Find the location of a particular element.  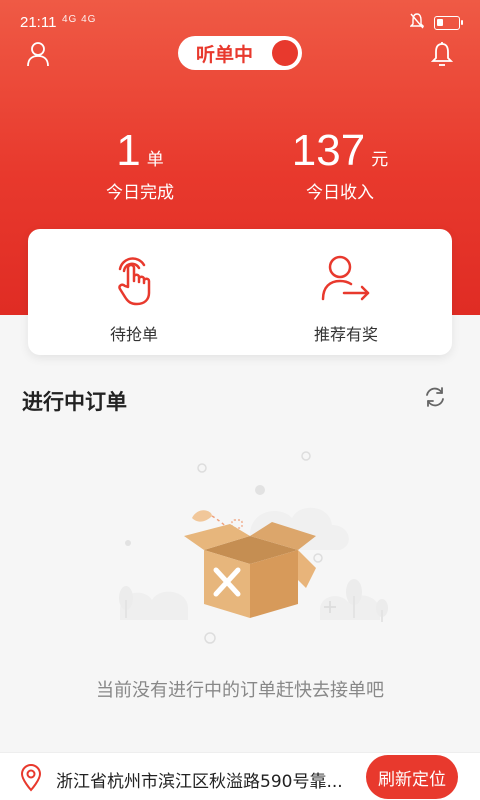

listening-toggle: 听单中 is located at coordinates (240, 53).